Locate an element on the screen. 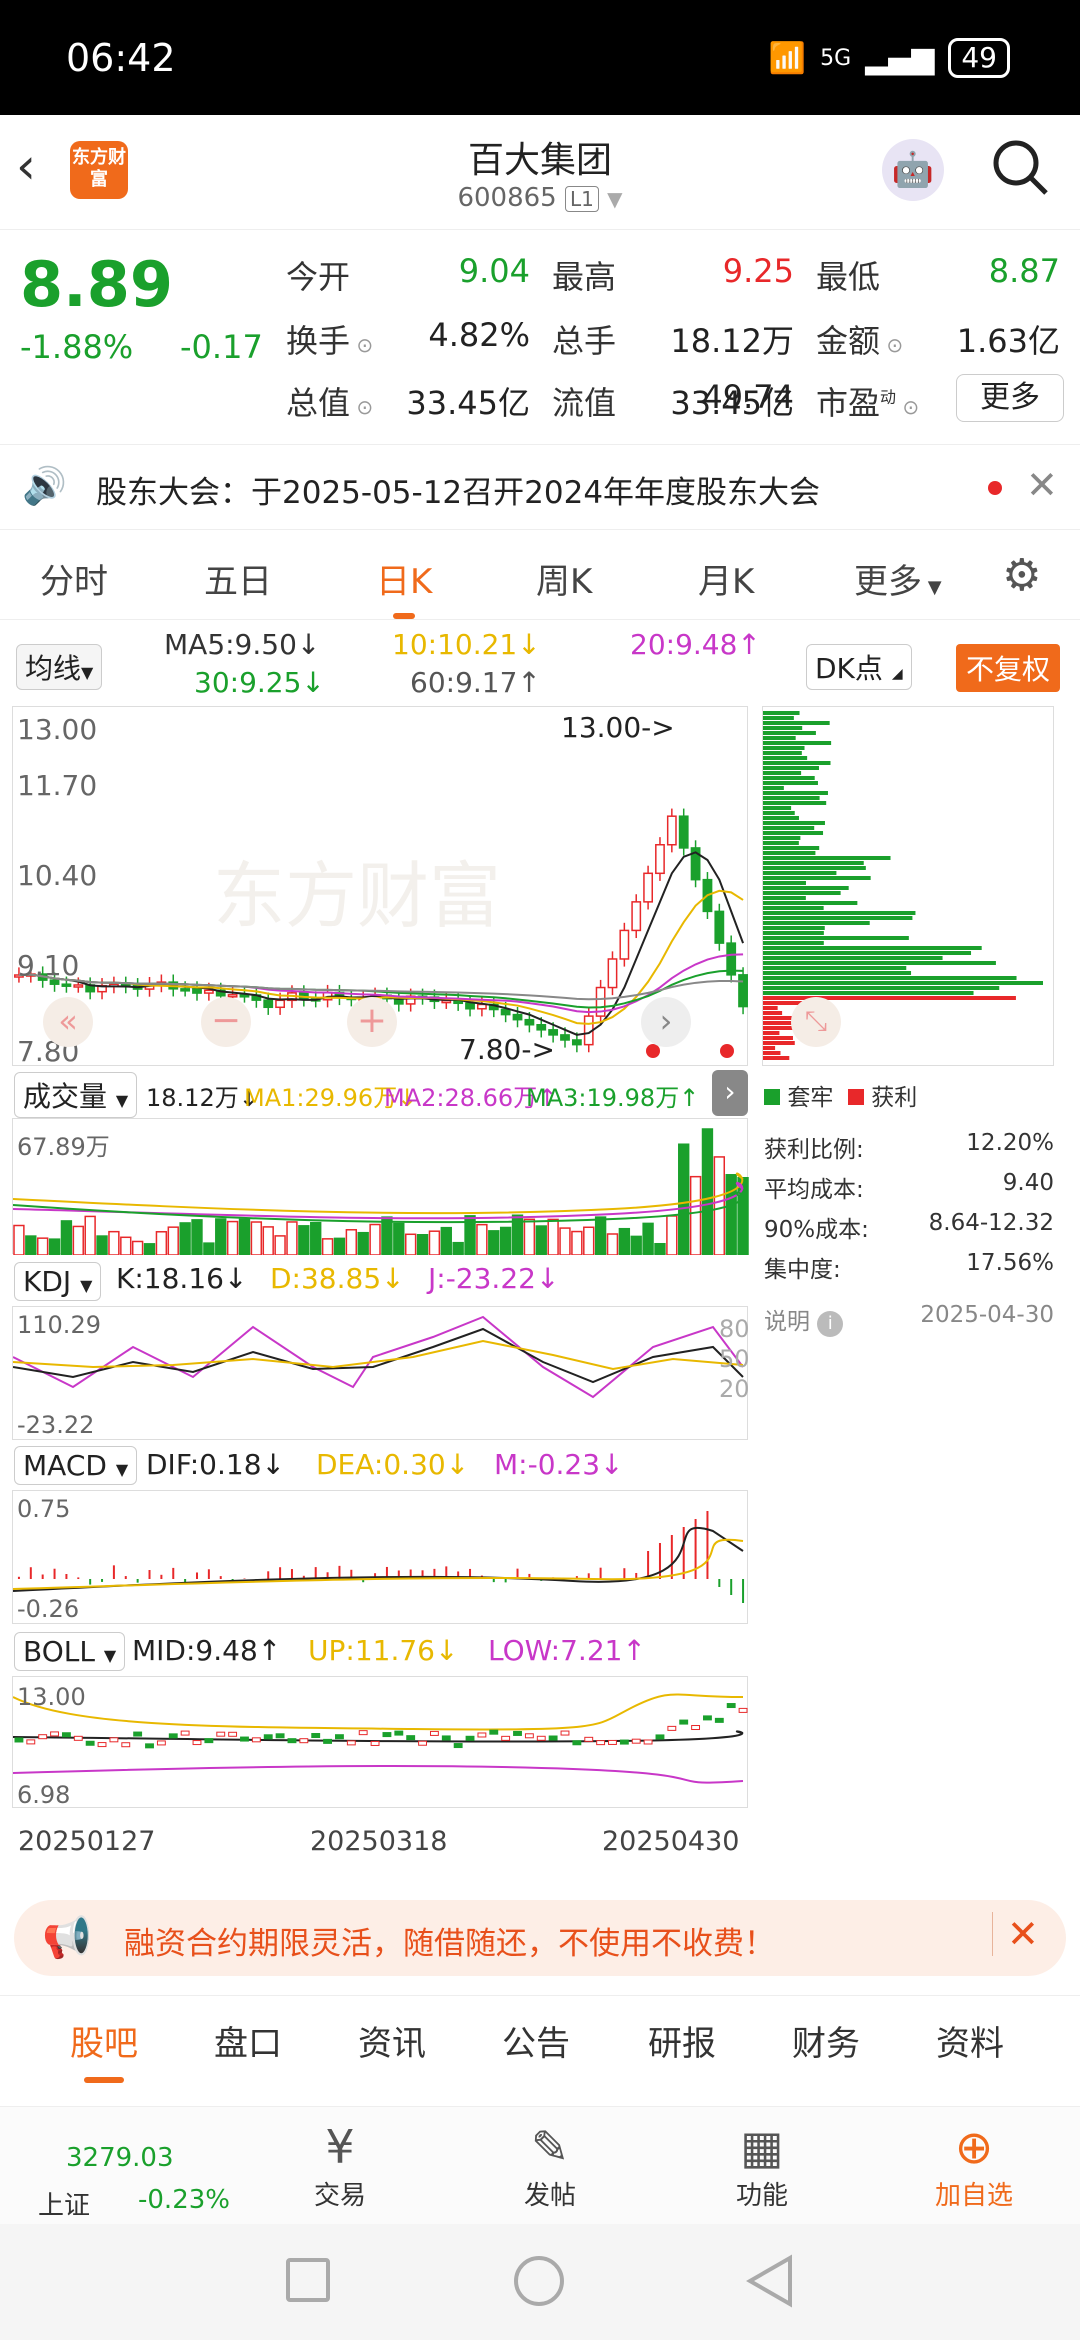 The width and height of the screenshot is (1080, 2340). trade-button: ¥ 交易 is located at coordinates (340, 2165).